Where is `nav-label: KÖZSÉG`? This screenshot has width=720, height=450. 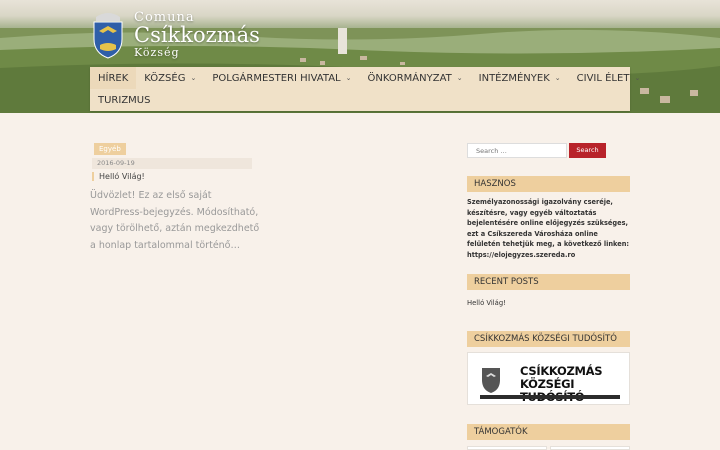 nav-label: KÖZSÉG is located at coordinates (165, 78).